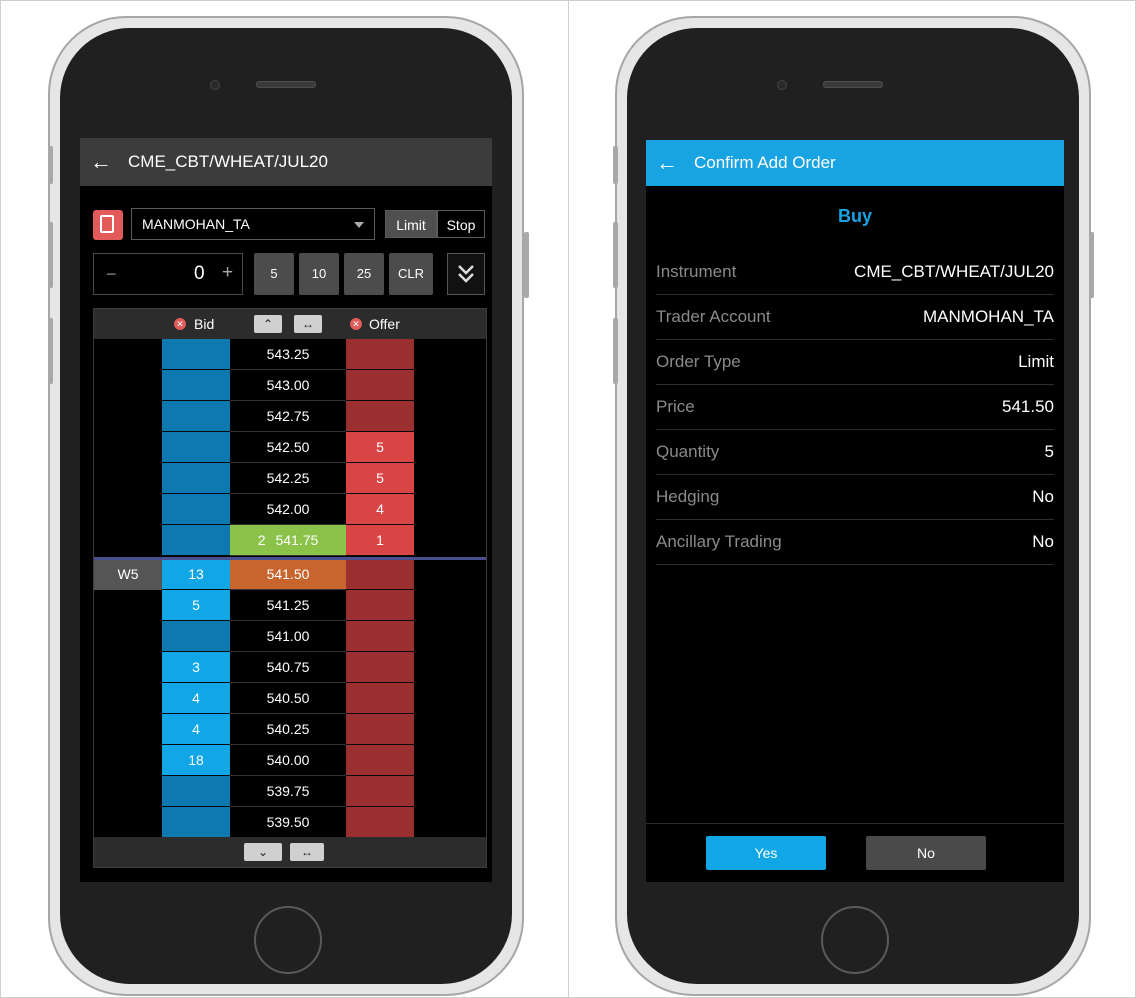  I want to click on app-header: ← CME_CBT/WHEAT/JUL20, so click(286, 162).